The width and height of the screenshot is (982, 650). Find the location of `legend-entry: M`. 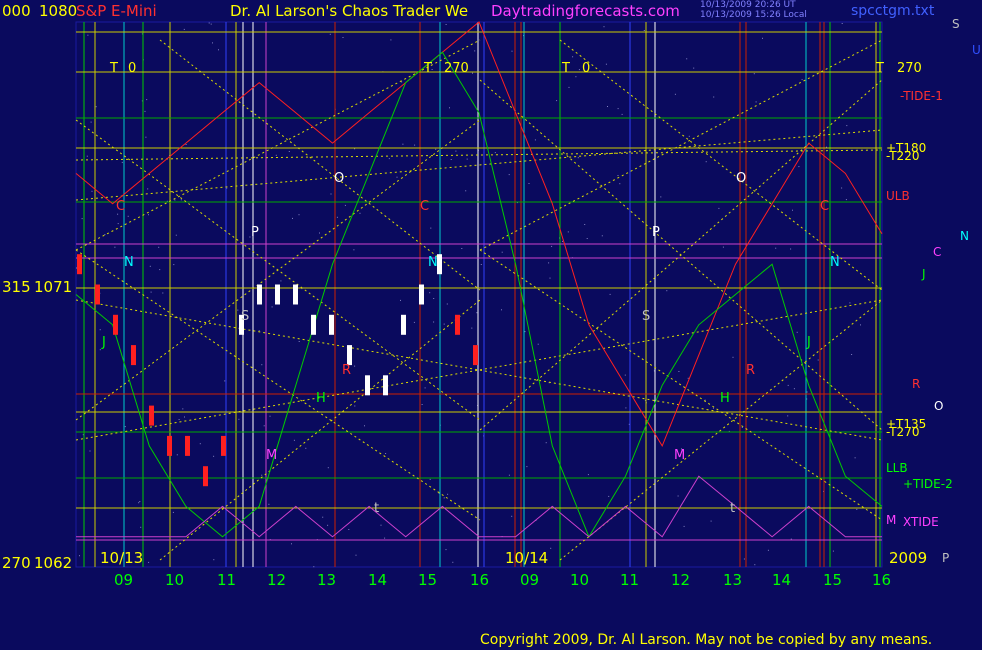

legend-entry: M is located at coordinates (891, 520).